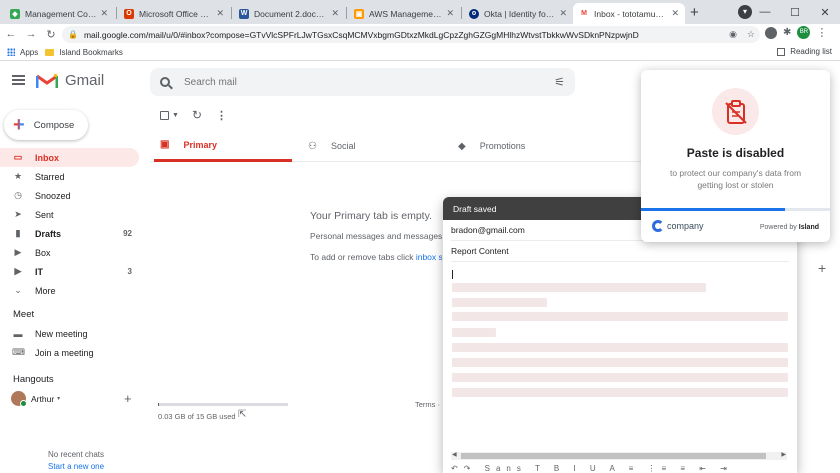 The height and width of the screenshot is (473, 840). I want to click on sidebar-item-sent: ➤ Sent, so click(69, 214).